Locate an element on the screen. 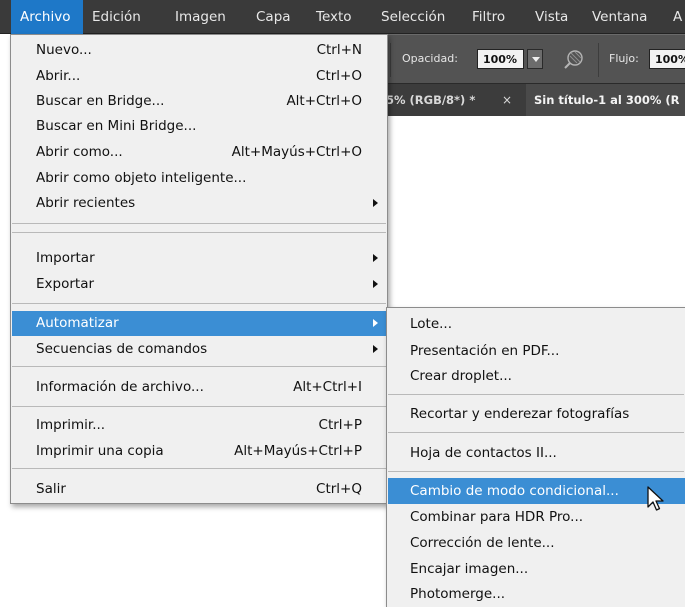 The image size is (685, 607). menu-item-imprimir: Imprimir... Ctrl+P is located at coordinates (199, 425).